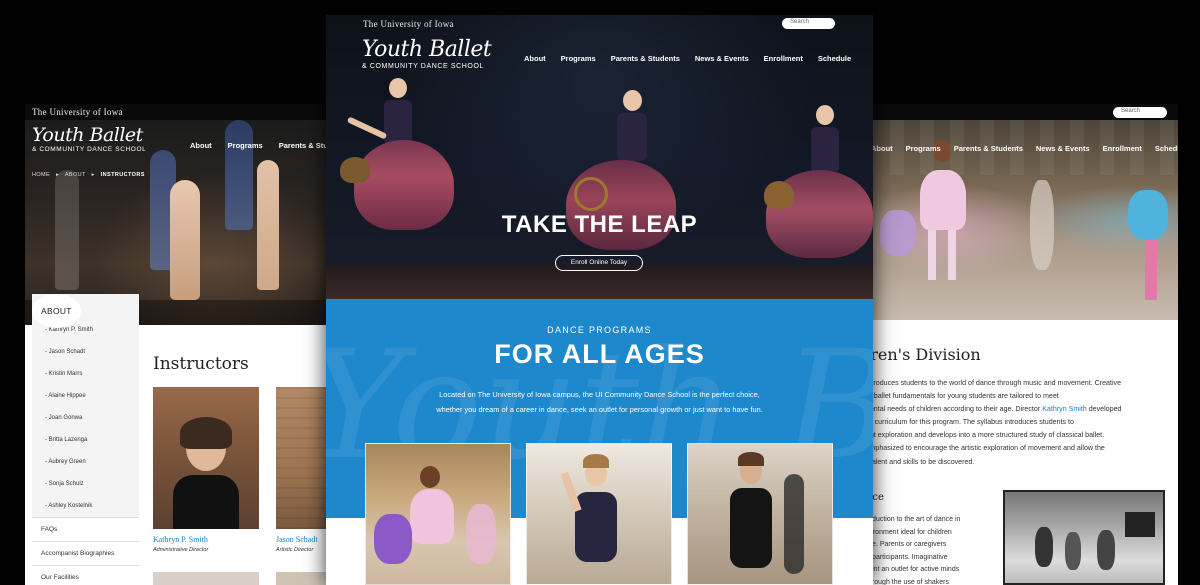  Describe the element at coordinates (122, 175) in the screenshot. I see `breadcrumb-current: INSTRUCTORS` at that location.